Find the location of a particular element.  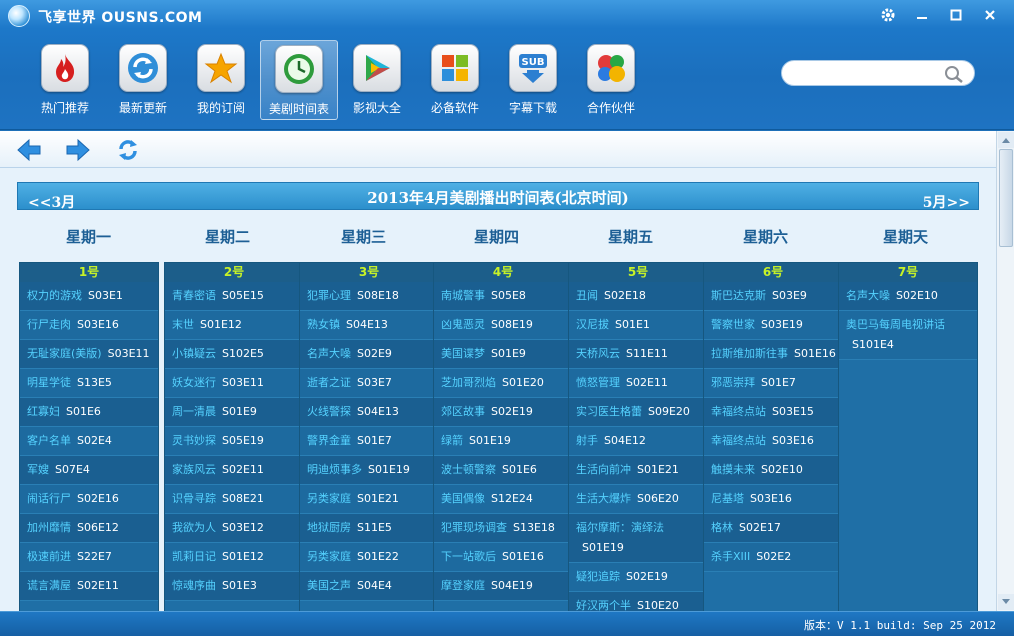

show-entry: 实习医生格蕾 S09E20 is located at coordinates (638, 412).